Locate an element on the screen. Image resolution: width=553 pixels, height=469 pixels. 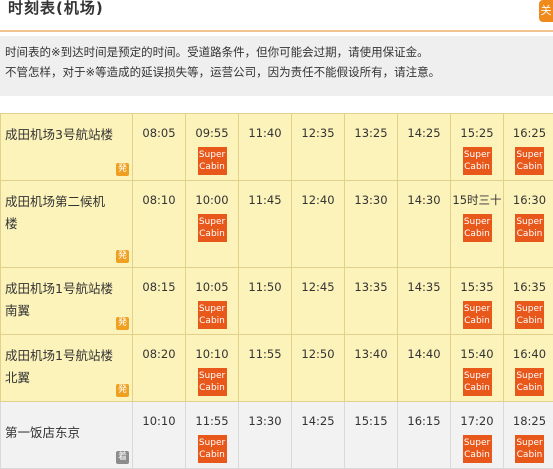
time-cell: 10:05SuperCabin is located at coordinates (212, 301).